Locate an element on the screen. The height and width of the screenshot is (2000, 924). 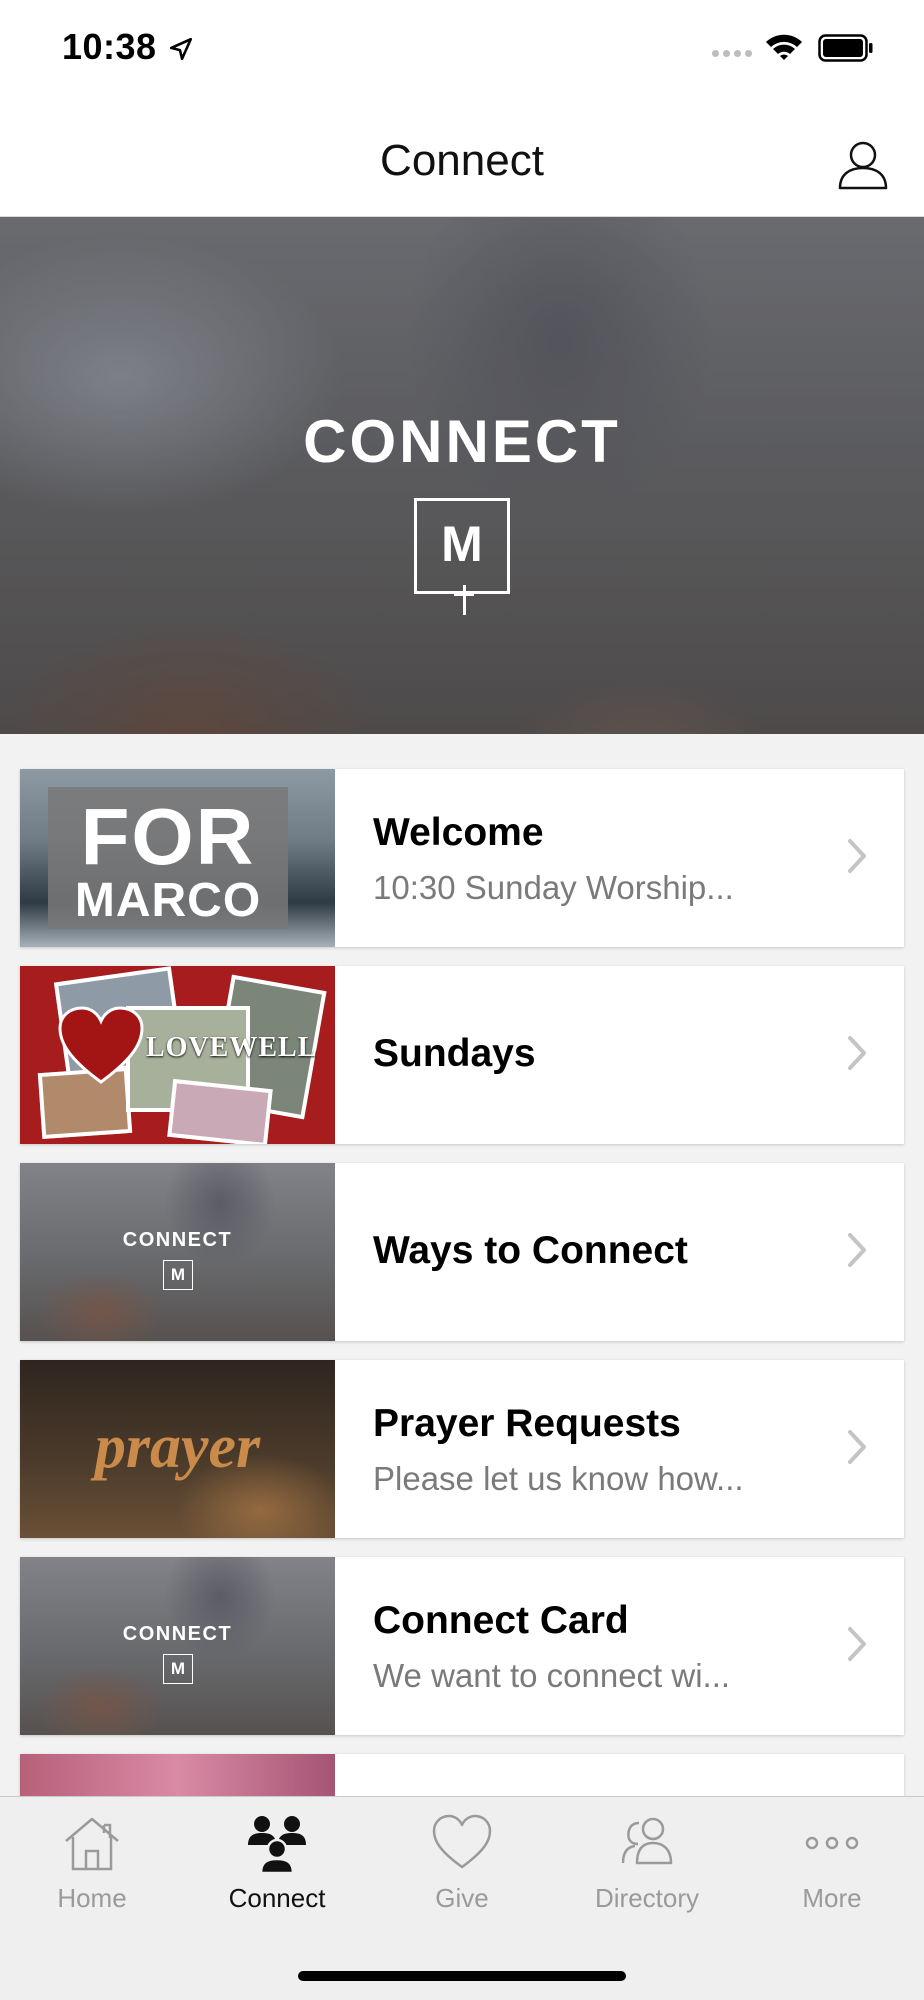
house-icon is located at coordinates (92, 1844).